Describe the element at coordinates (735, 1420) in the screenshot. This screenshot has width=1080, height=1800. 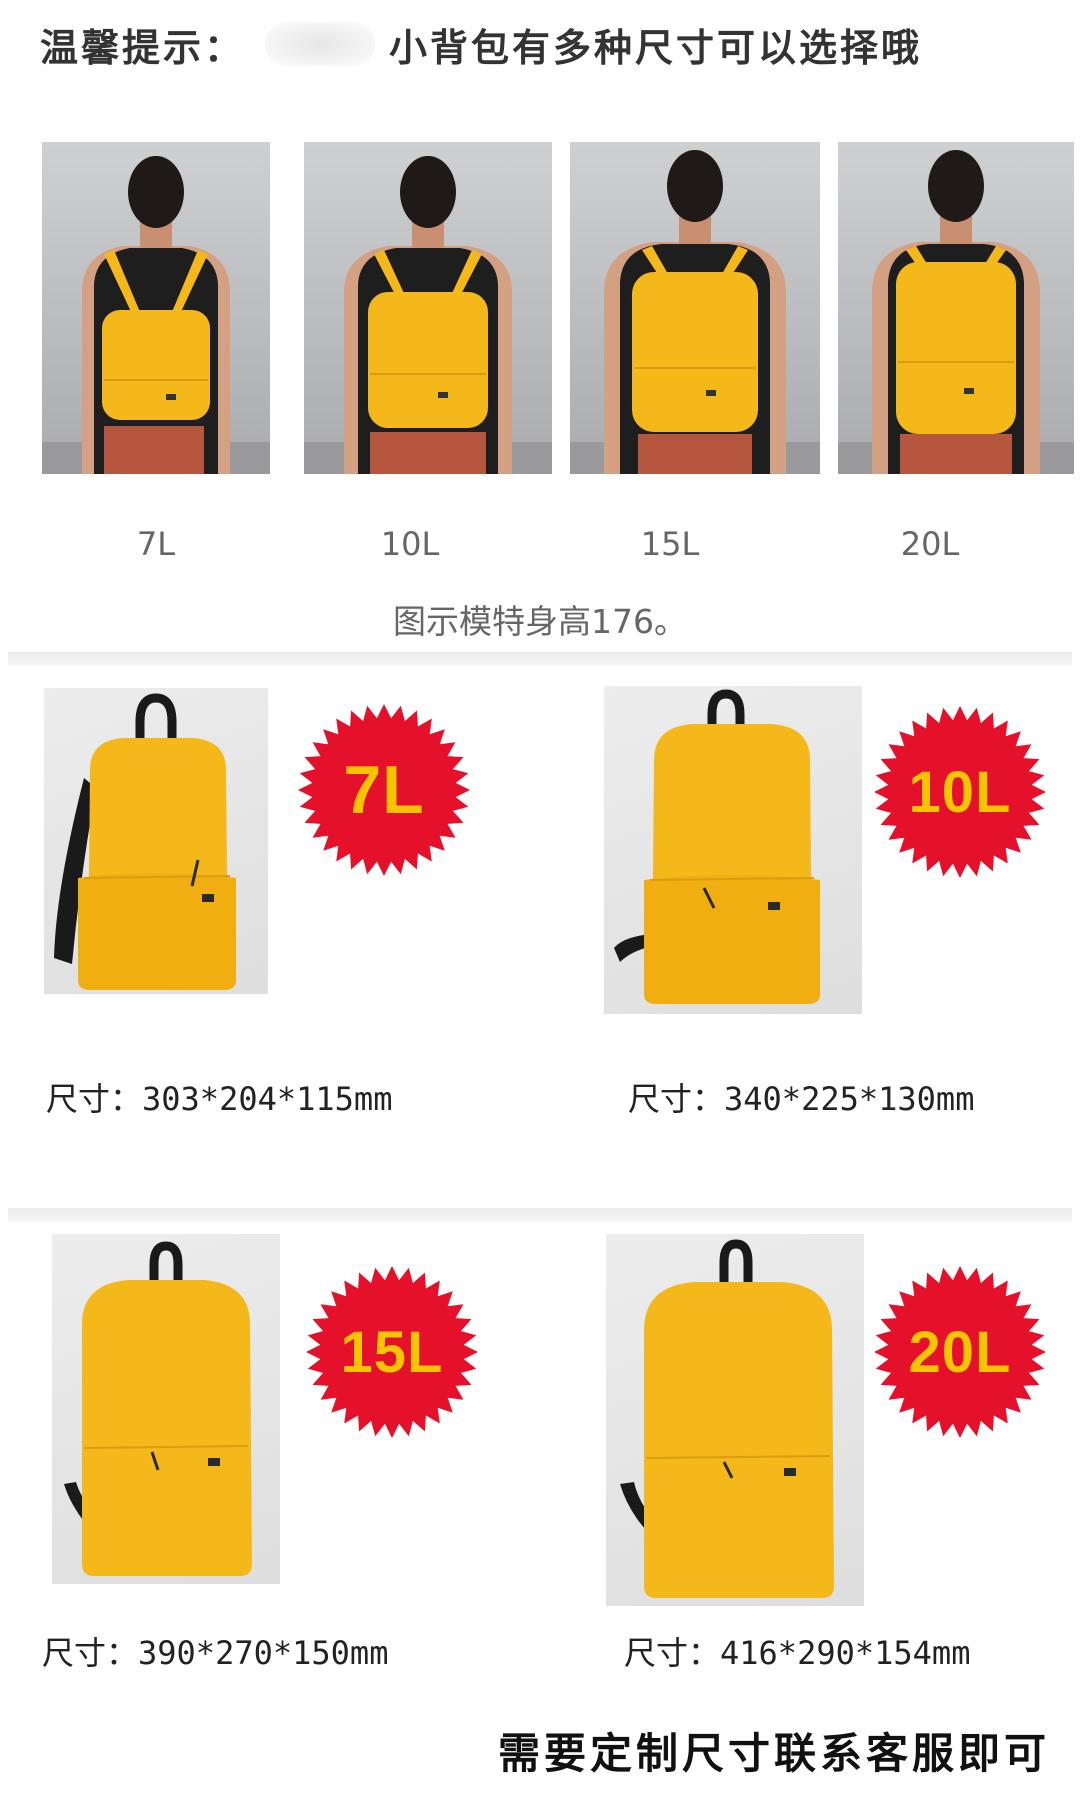
I see `product-photo-20l` at that location.